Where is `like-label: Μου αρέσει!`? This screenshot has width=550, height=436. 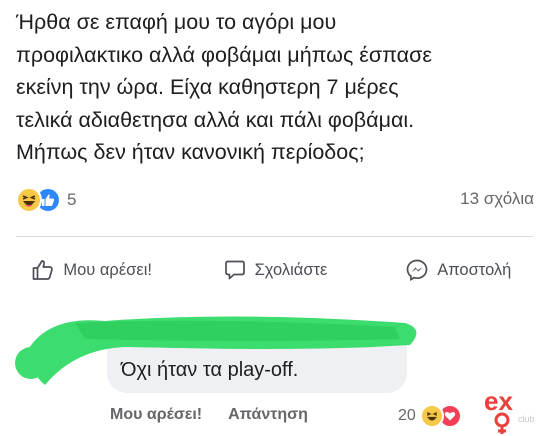 like-label: Μου αρέσει! is located at coordinates (107, 269).